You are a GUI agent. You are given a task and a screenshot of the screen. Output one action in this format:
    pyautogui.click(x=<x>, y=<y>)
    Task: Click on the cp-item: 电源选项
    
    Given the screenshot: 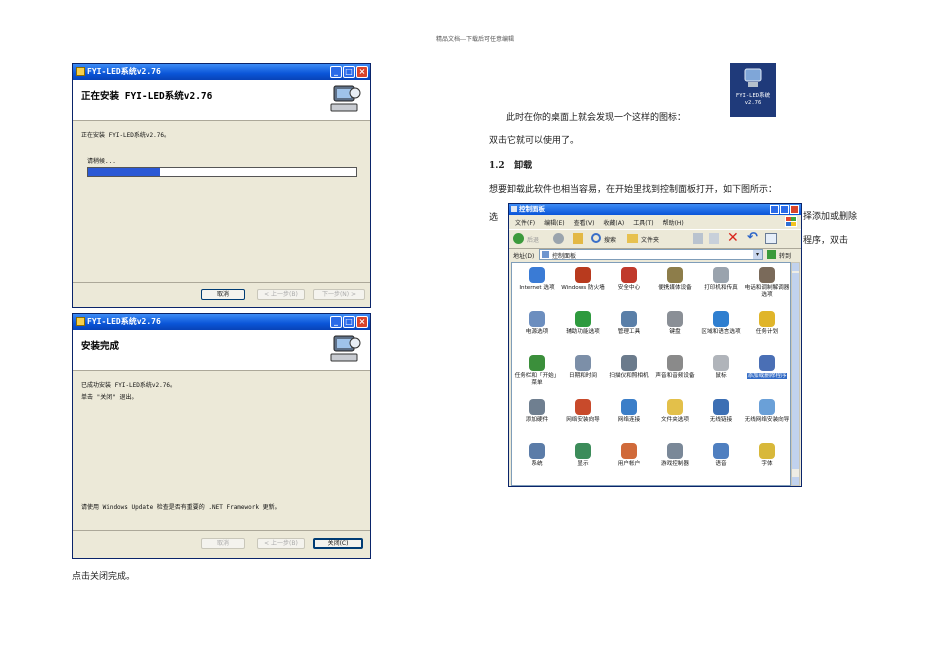 What is the action you would take?
    pyautogui.click(x=537, y=323)
    